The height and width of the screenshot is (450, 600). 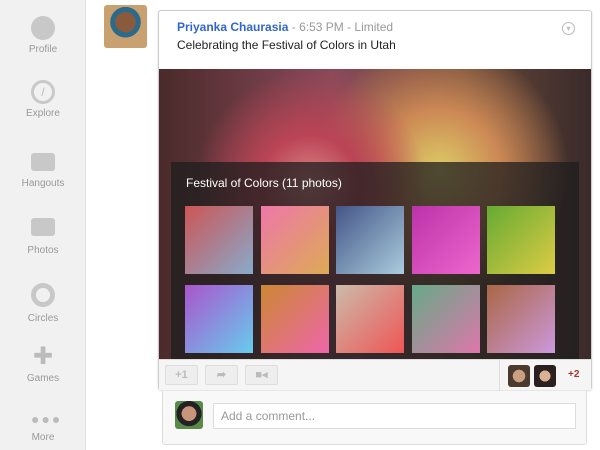 I want to click on sidebar-item-more: ●●● More, so click(x=43, y=427).